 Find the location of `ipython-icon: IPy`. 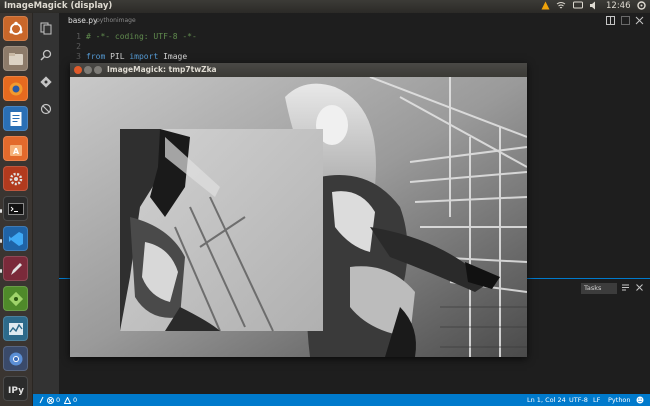

ipython-icon: IPy is located at coordinates (15, 388).